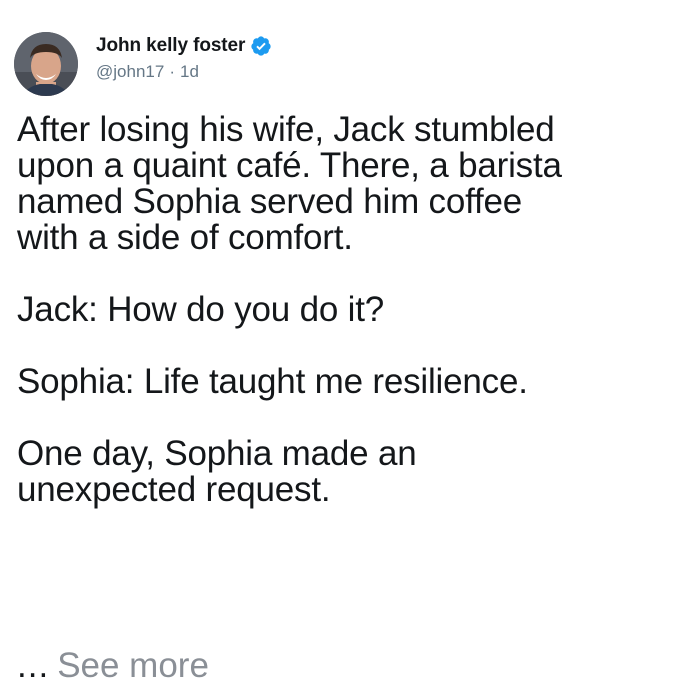 The width and height of the screenshot is (700, 700). What do you see at coordinates (133, 665) in the screenshot?
I see `see-more-label: See more` at bounding box center [133, 665].